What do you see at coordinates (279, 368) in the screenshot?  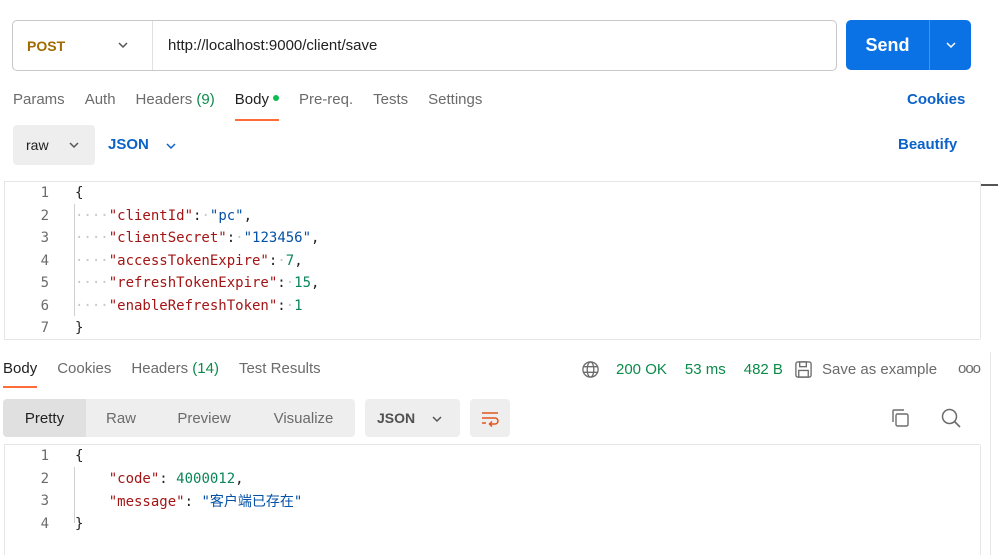 I see `tab-label: Test Results` at bounding box center [279, 368].